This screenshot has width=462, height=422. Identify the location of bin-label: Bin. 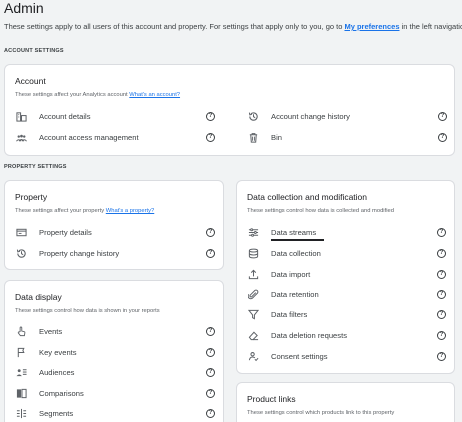
(276, 137).